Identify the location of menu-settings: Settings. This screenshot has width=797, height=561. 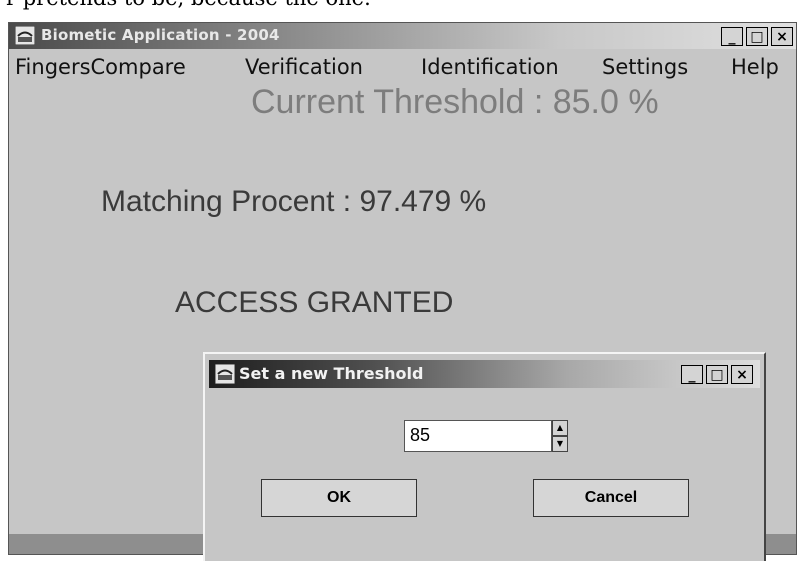
(645, 67).